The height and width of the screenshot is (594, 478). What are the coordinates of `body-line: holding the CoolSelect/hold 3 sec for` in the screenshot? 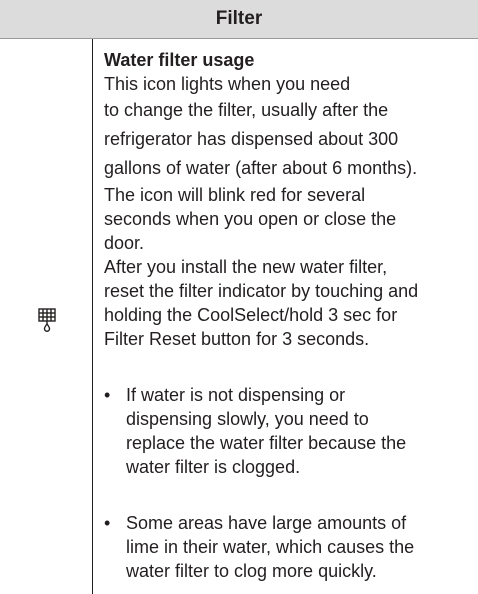 It's located at (251, 315).